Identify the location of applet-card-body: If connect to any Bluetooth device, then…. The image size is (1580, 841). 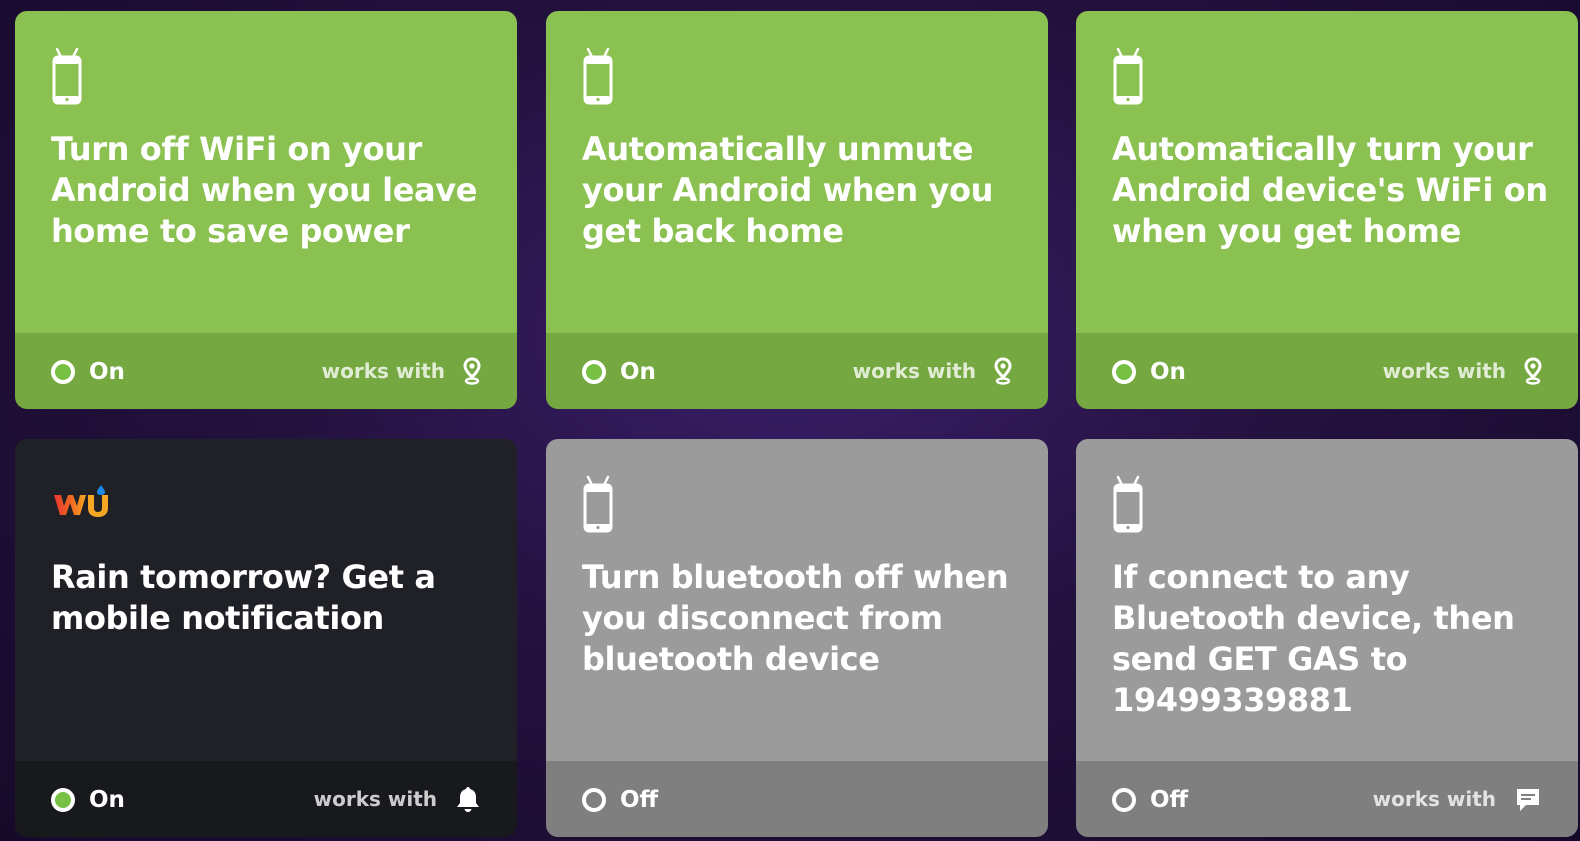
(1327, 600).